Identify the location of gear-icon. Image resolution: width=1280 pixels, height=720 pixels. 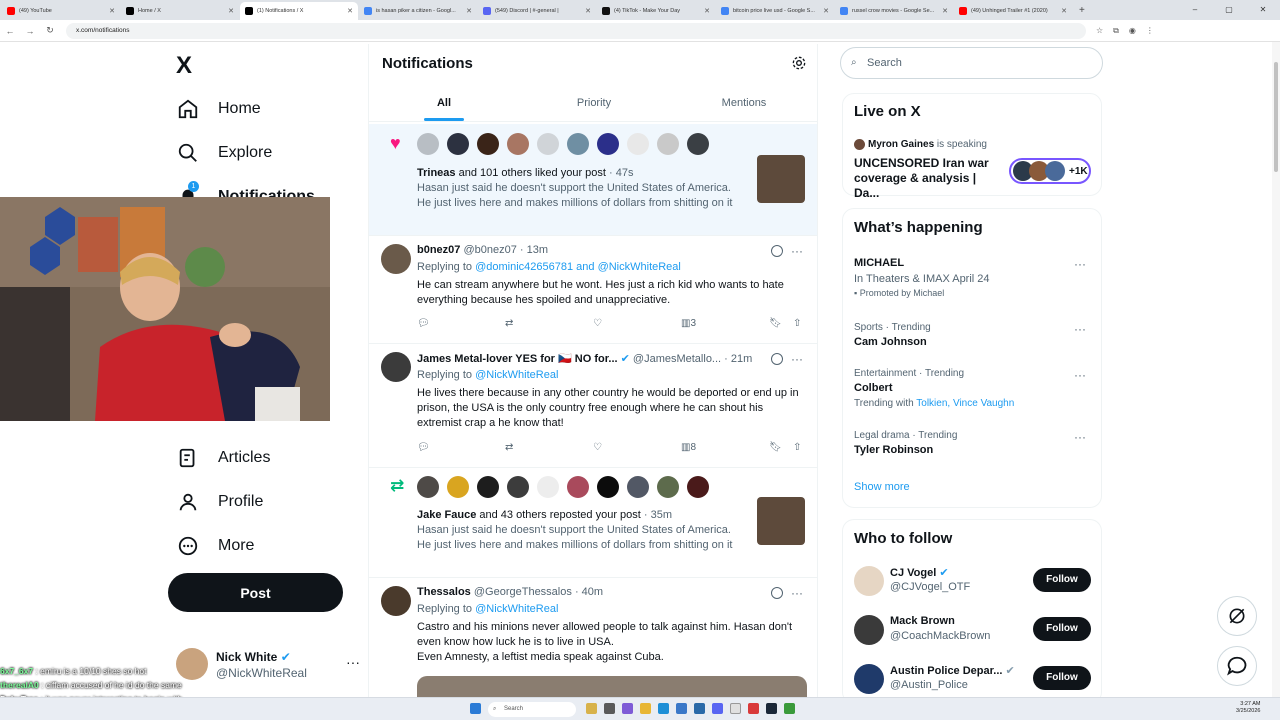
(799, 63).